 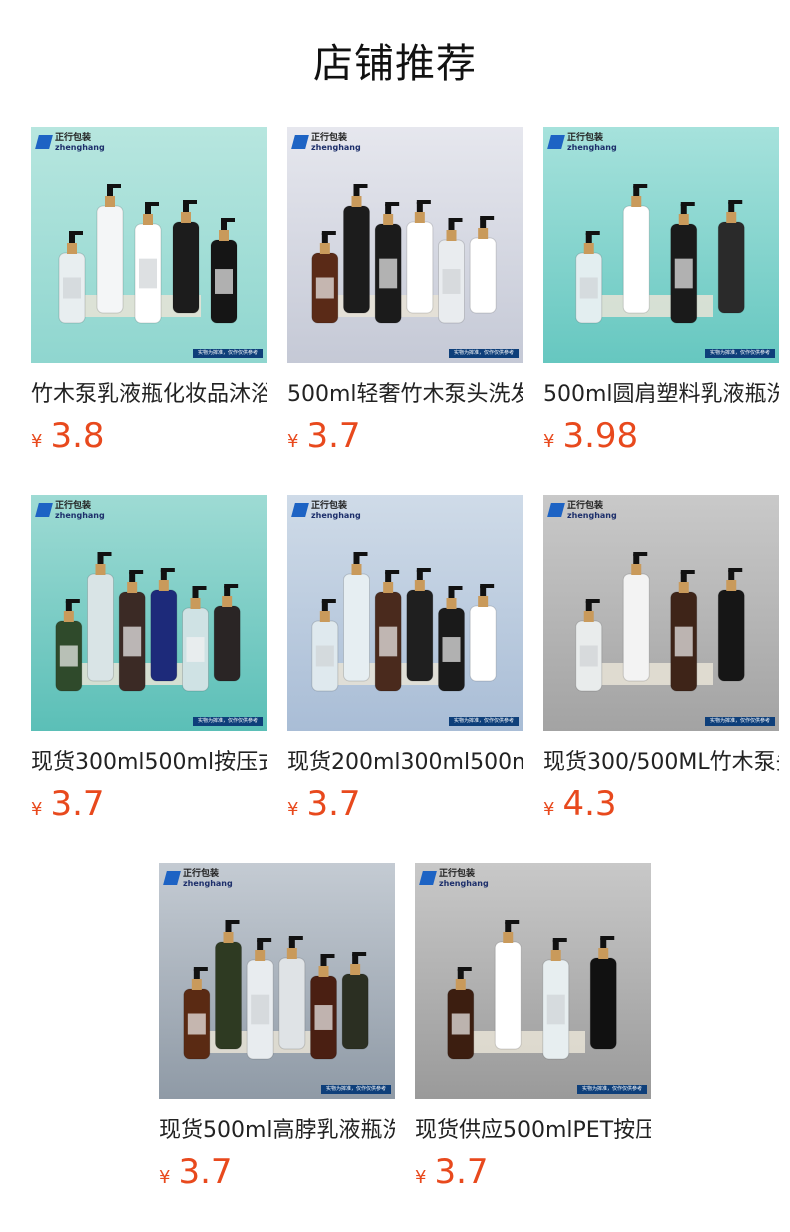 What do you see at coordinates (395, 64) in the screenshot?
I see `page-title: 店铺推荐` at bounding box center [395, 64].